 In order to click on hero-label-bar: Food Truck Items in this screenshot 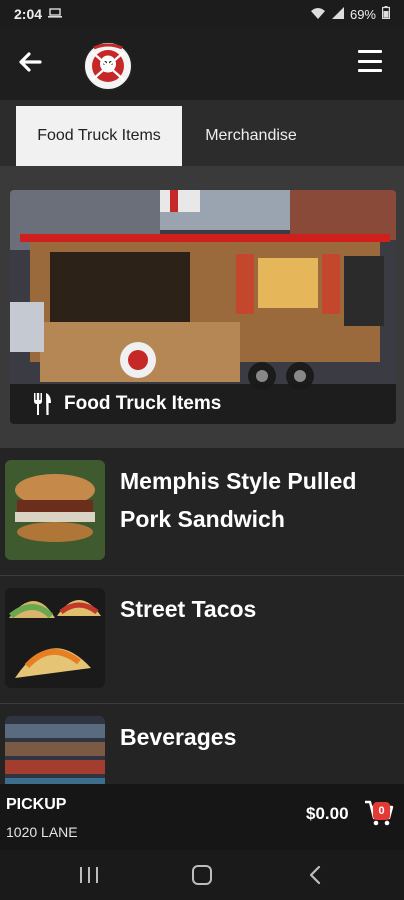, I will do `click(203, 404)`.